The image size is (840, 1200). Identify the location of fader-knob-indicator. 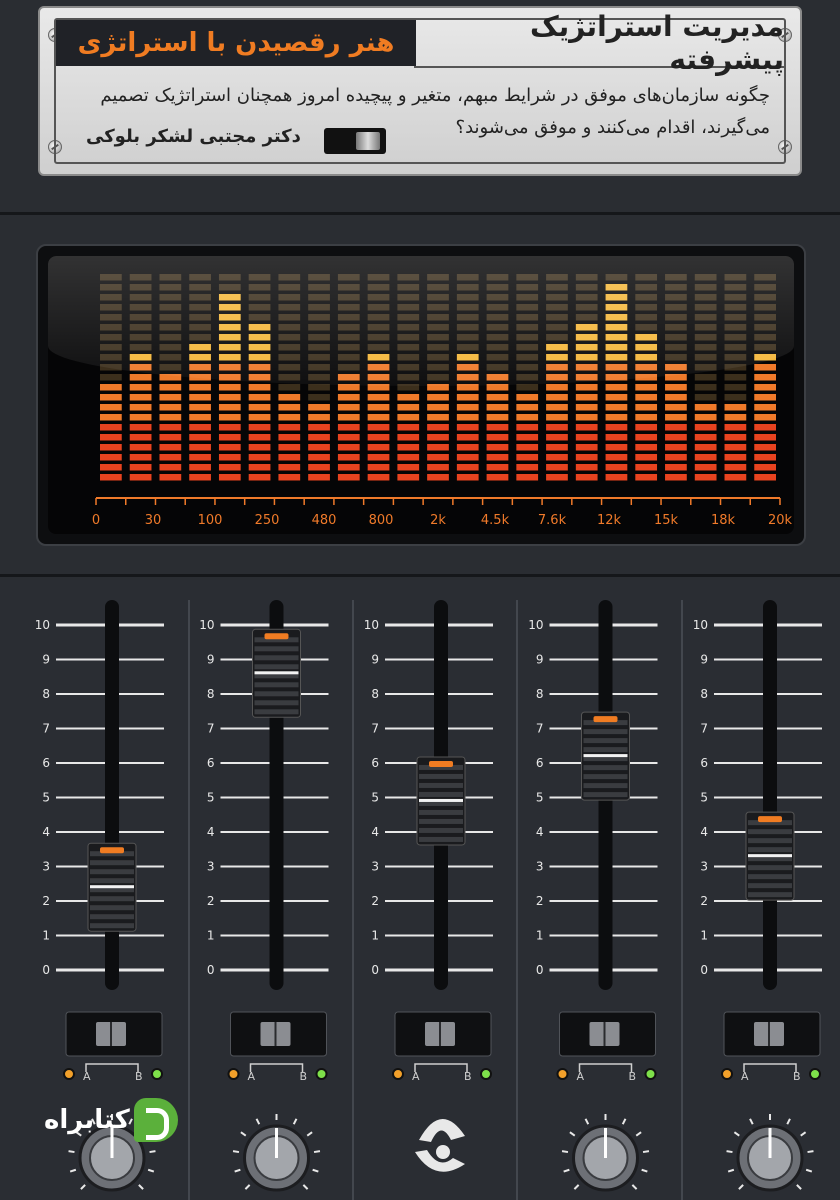
(276, 636).